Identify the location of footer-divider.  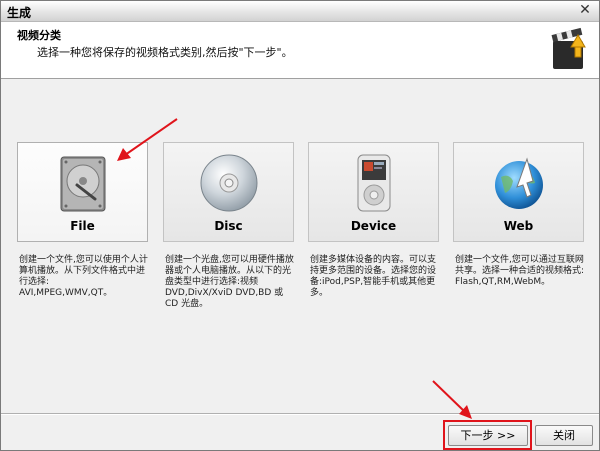
(300, 413).